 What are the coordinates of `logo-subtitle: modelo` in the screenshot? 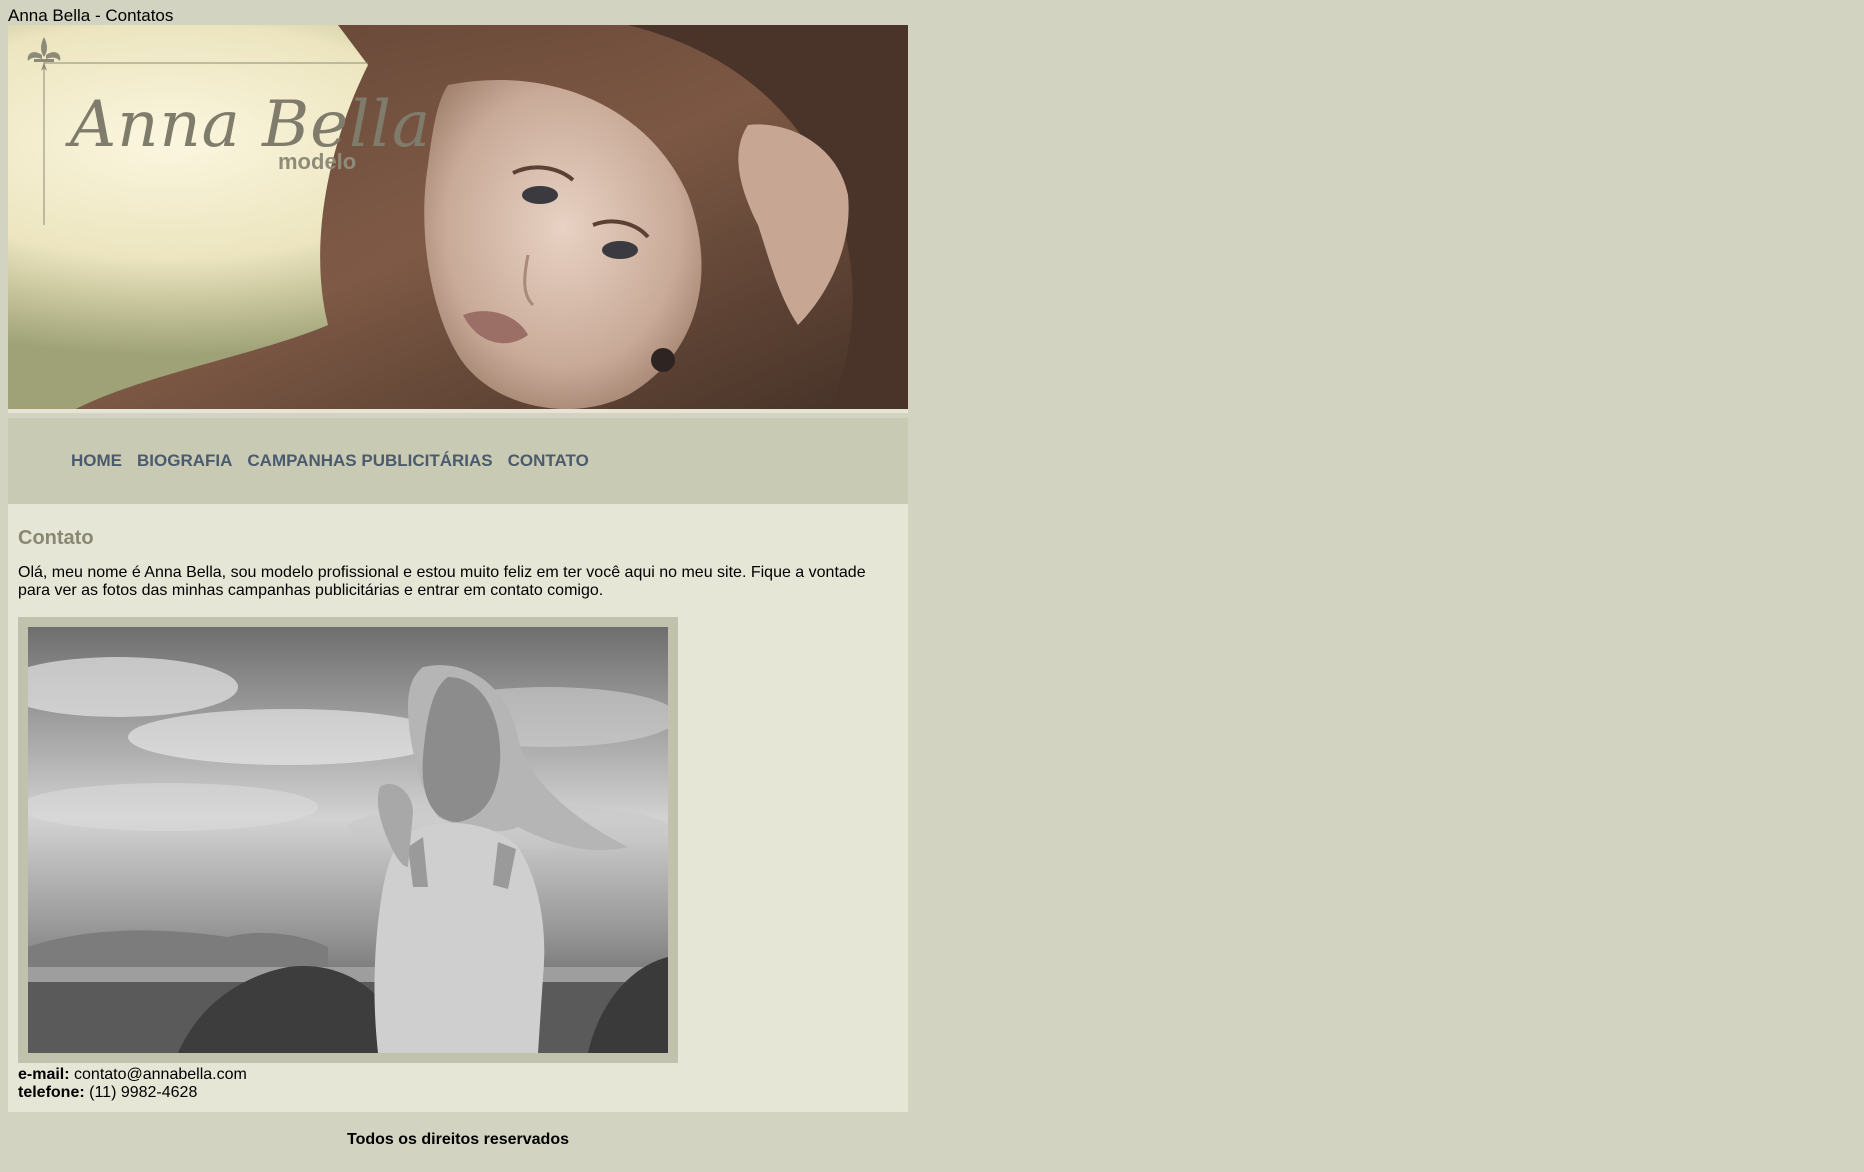 It's located at (317, 161).